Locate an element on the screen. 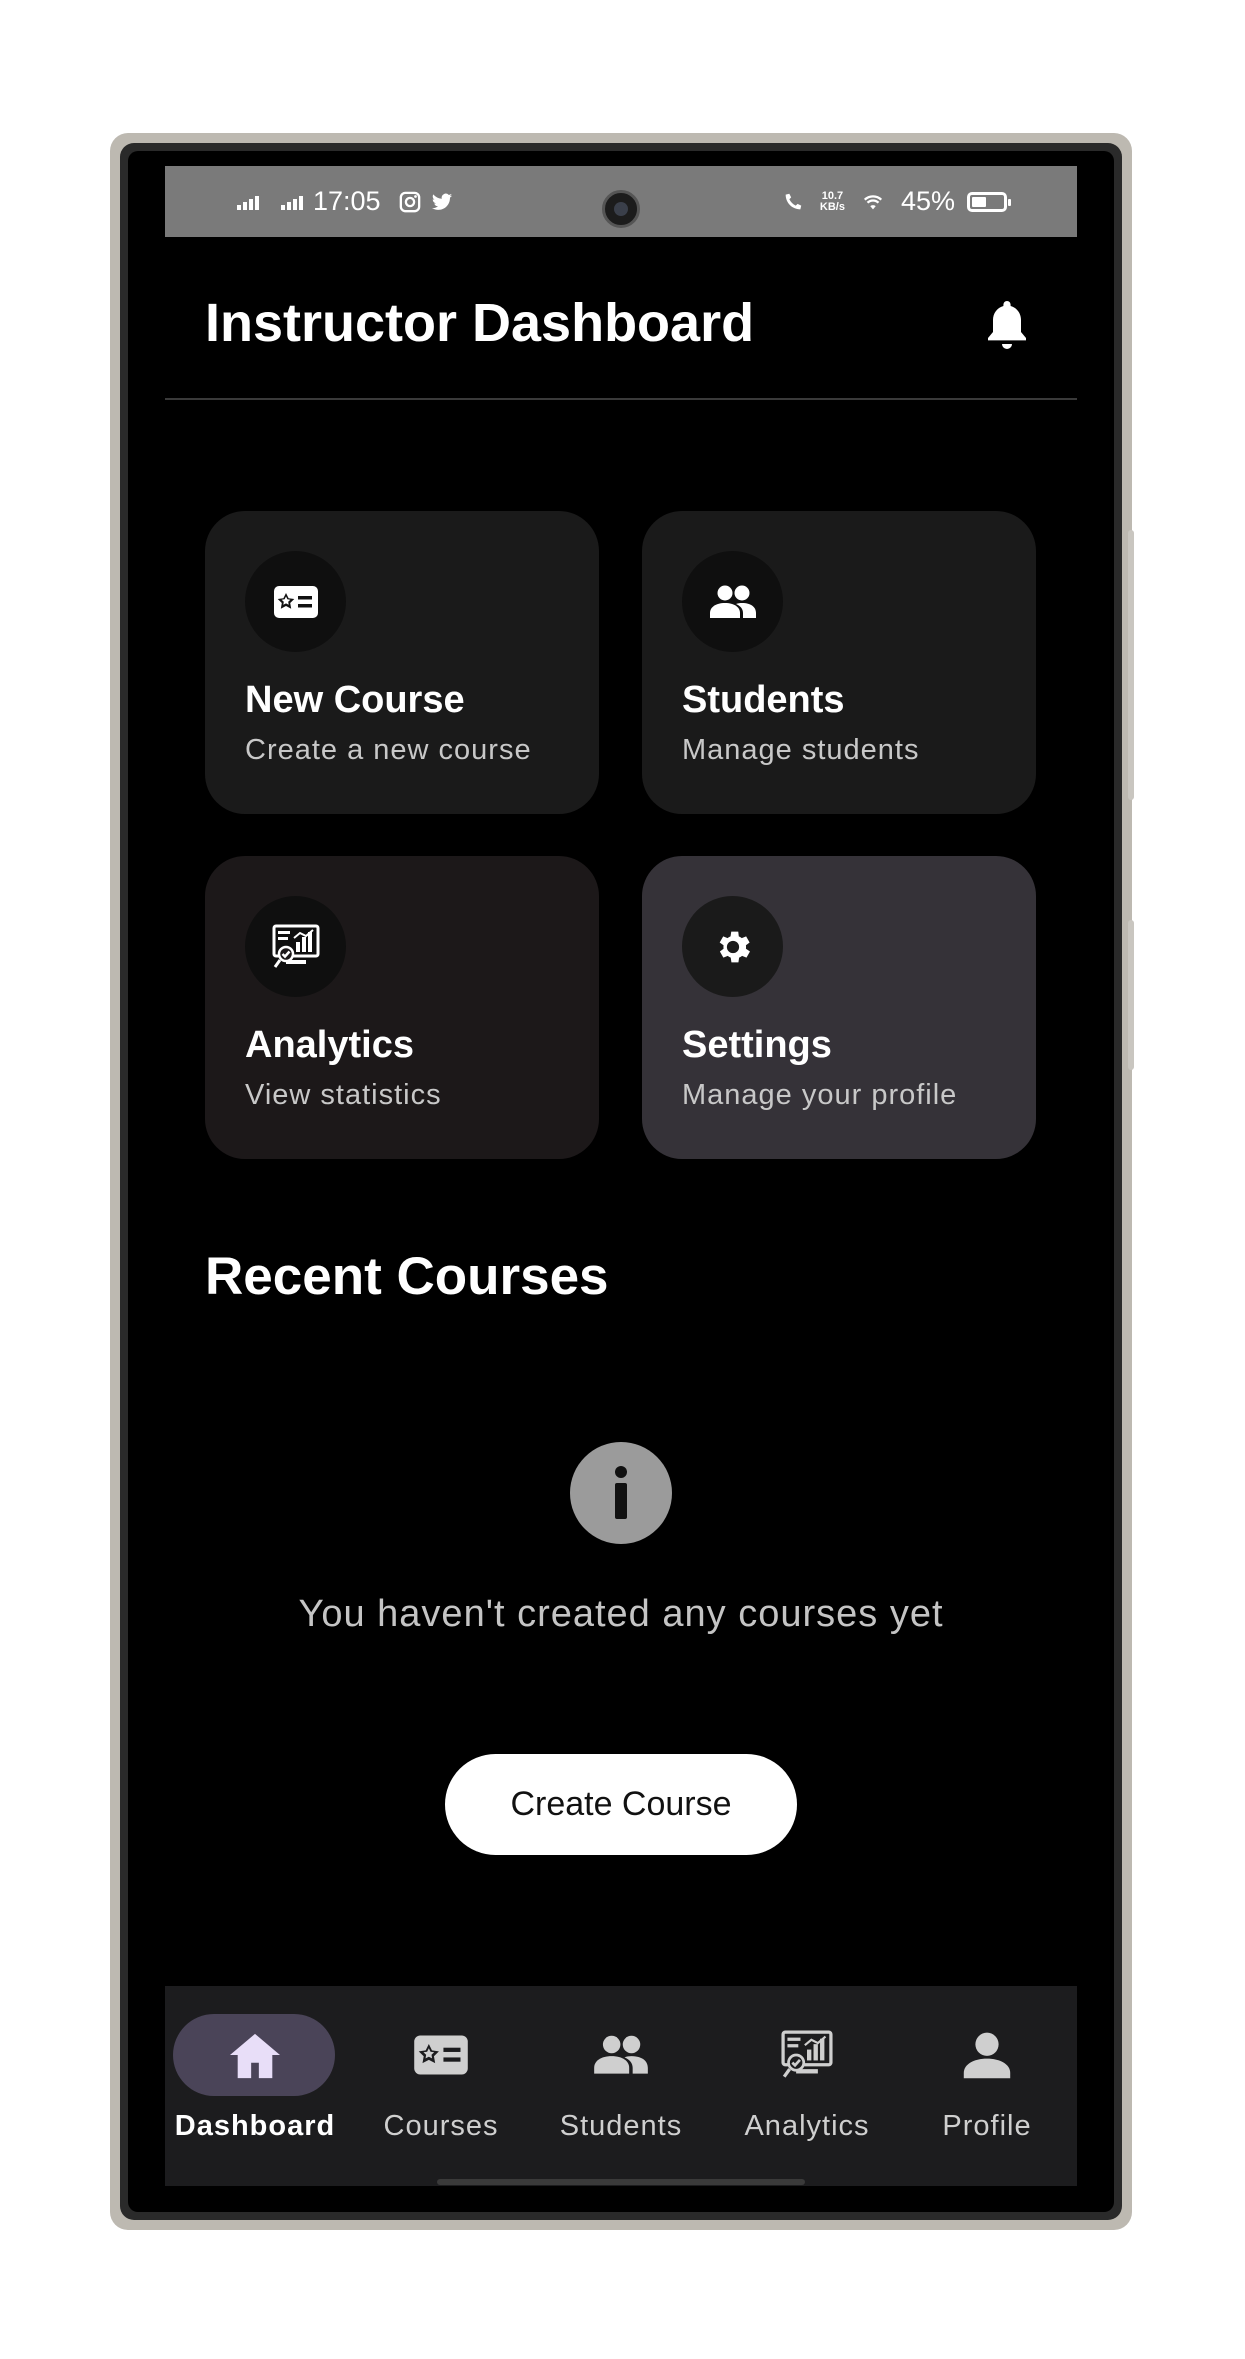 The width and height of the screenshot is (1245, 2359). status-bar: 17:05 10.7 KB/s 45% is located at coordinates (621, 201).